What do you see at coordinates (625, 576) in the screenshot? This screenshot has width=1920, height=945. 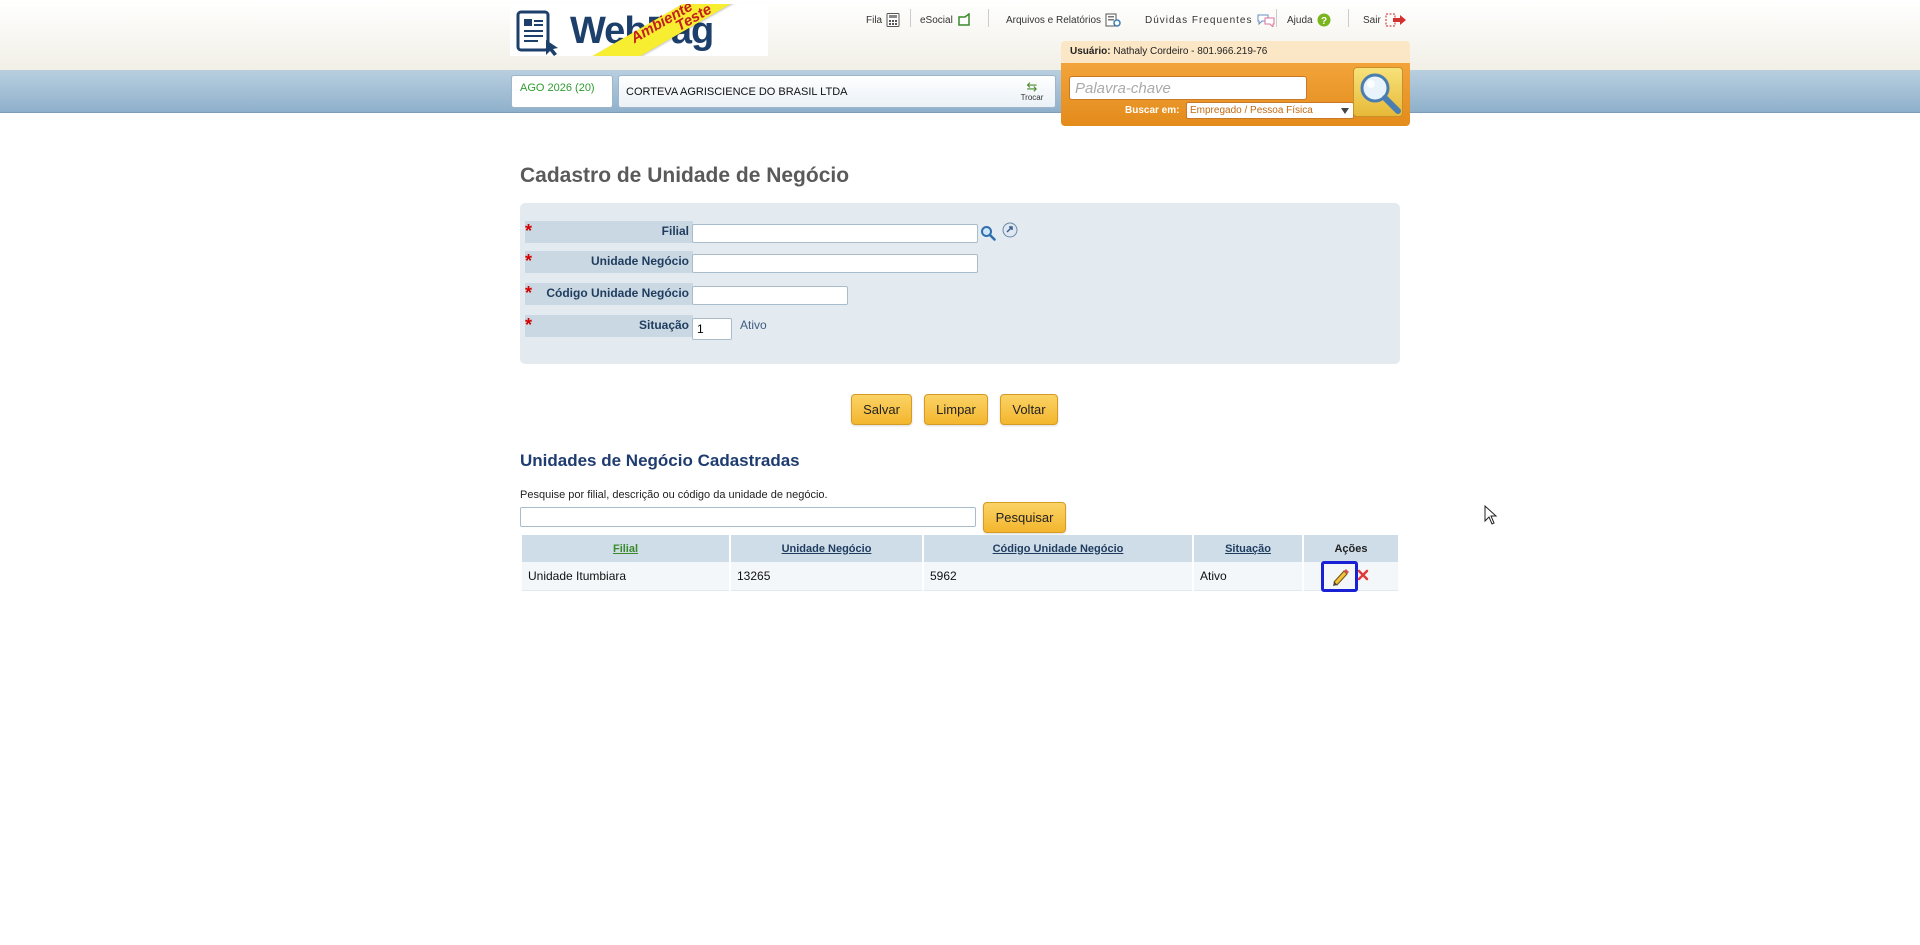 I see `cell-filial: Unidade Itumbiara` at bounding box center [625, 576].